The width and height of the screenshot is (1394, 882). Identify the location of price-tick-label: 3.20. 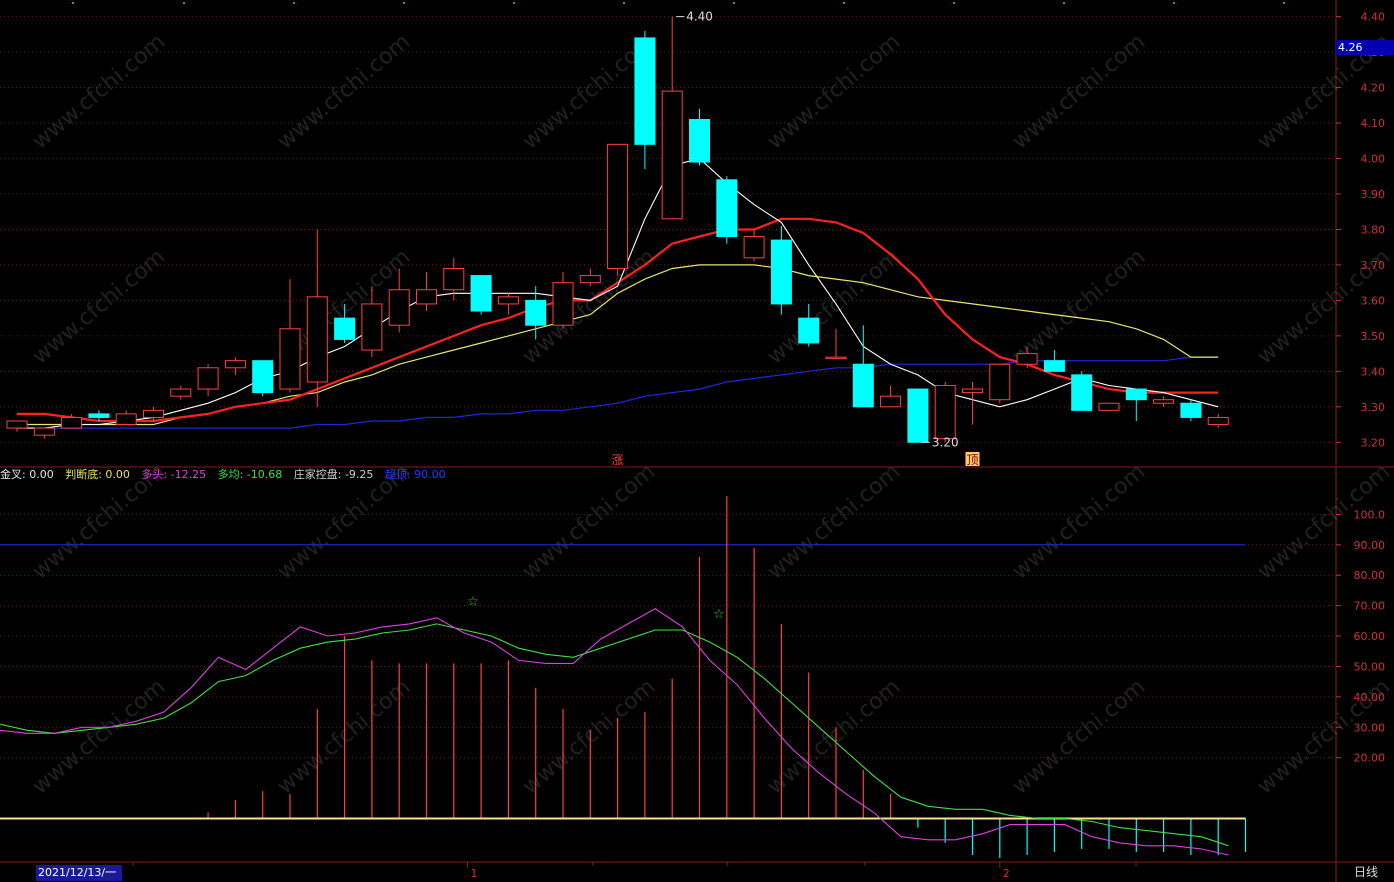
(1373, 442).